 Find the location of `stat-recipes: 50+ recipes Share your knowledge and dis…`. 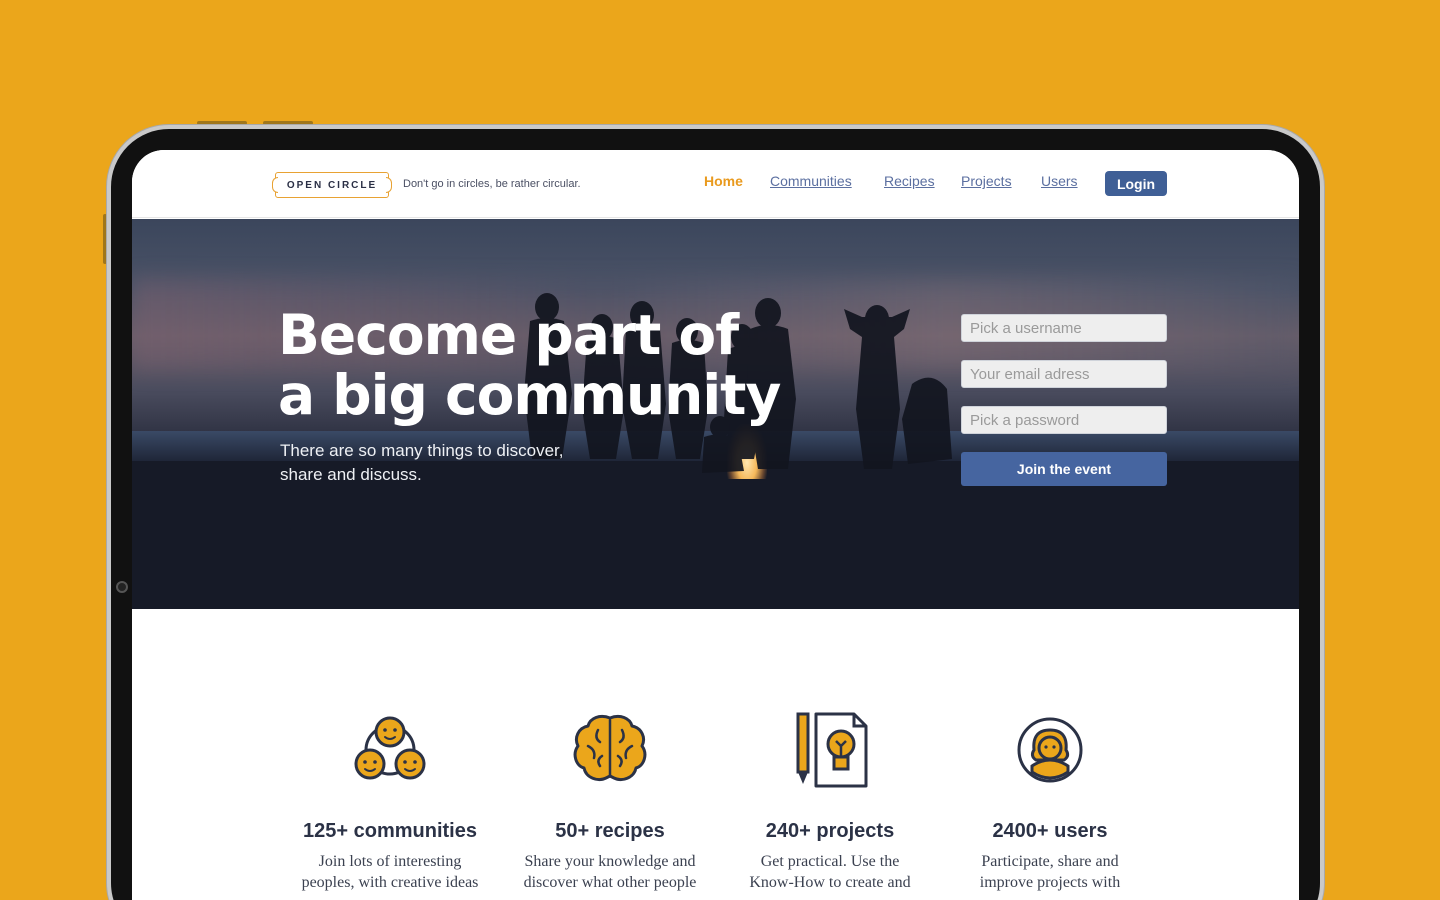

stat-recipes: 50+ recipes Share your knowledge and dis… is located at coordinates (610, 801).